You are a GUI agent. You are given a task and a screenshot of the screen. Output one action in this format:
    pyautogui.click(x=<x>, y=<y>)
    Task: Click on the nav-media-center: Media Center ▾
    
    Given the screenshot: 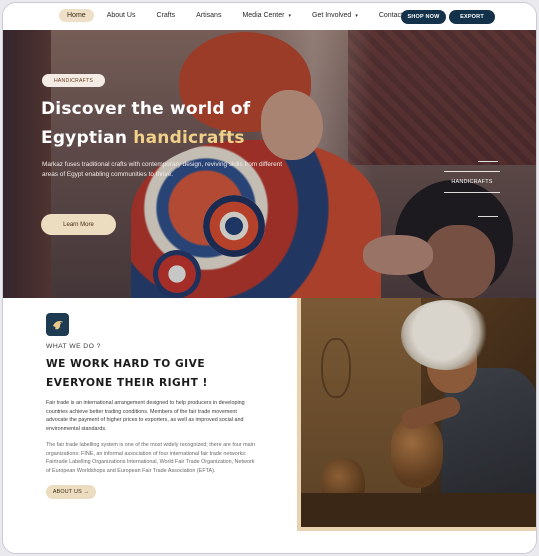 What is the action you would take?
    pyautogui.click(x=266, y=15)
    